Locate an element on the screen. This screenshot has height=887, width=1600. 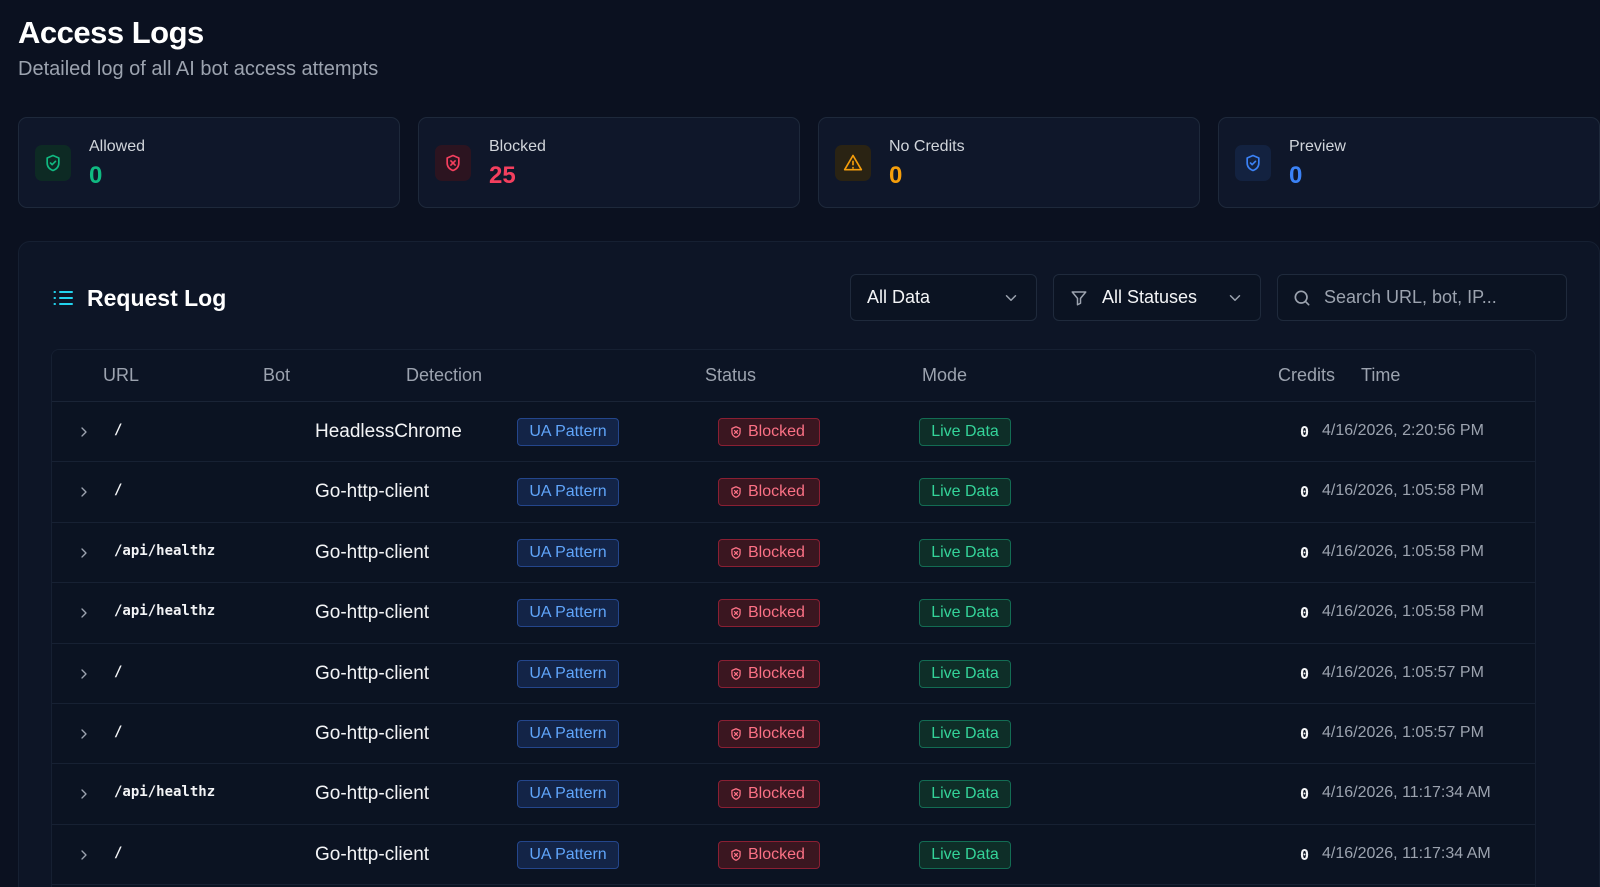
column-header-url: URL is located at coordinates (121, 375).